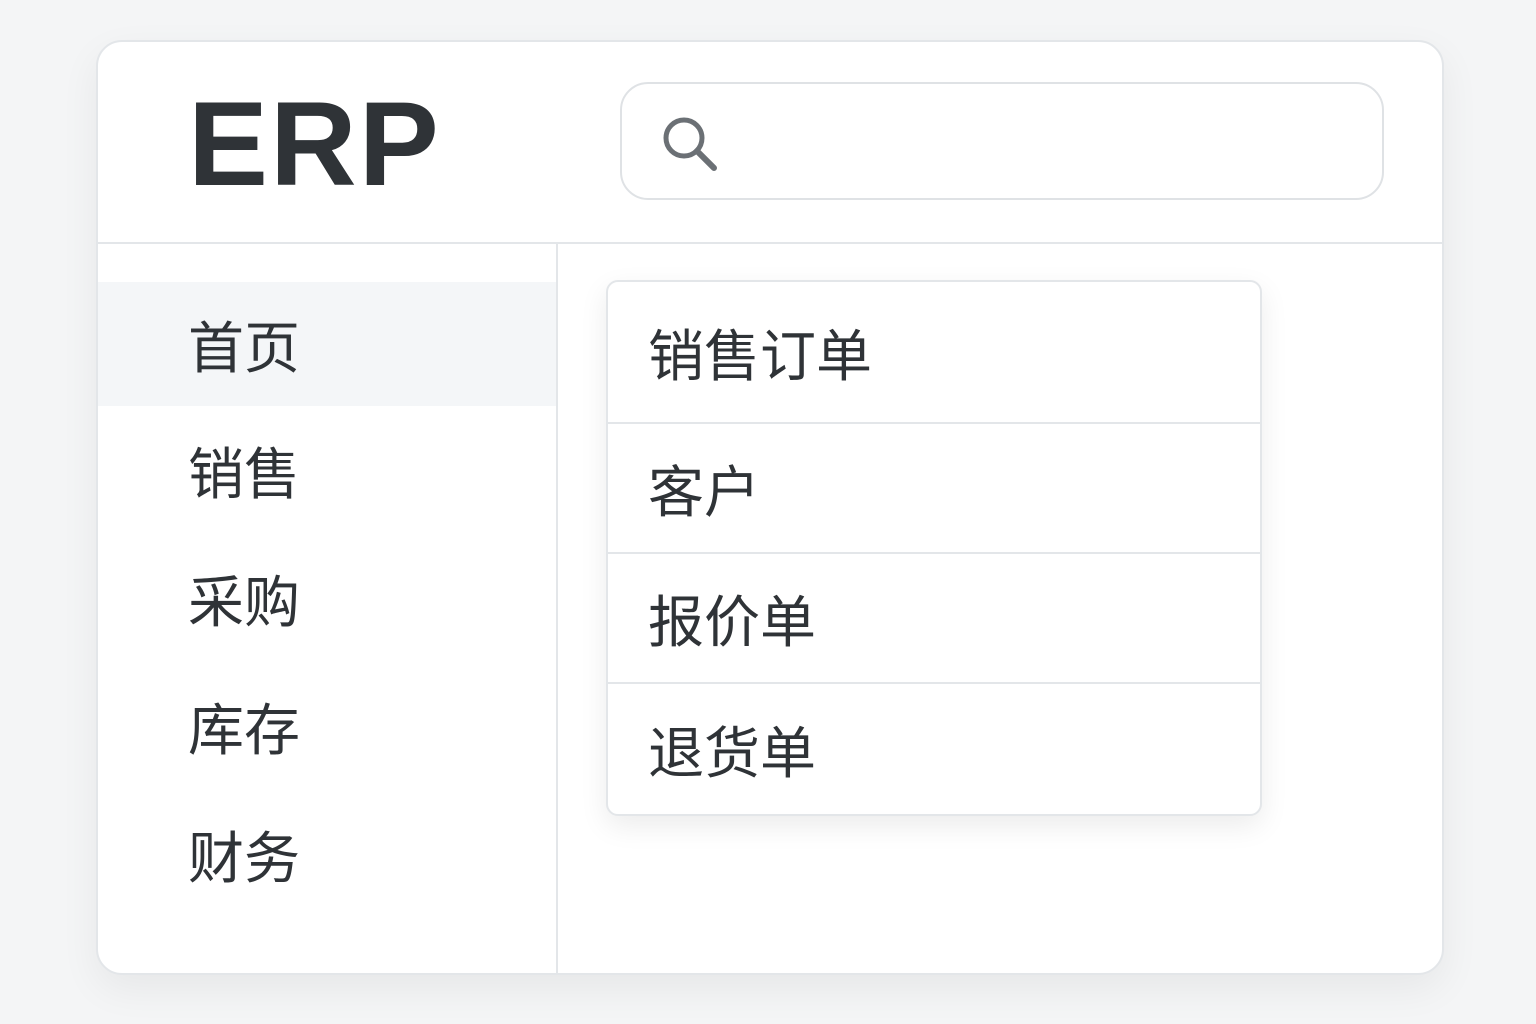 This screenshot has height=1024, width=1536. I want to click on sidebar-item-label: 首页, so click(244, 349).